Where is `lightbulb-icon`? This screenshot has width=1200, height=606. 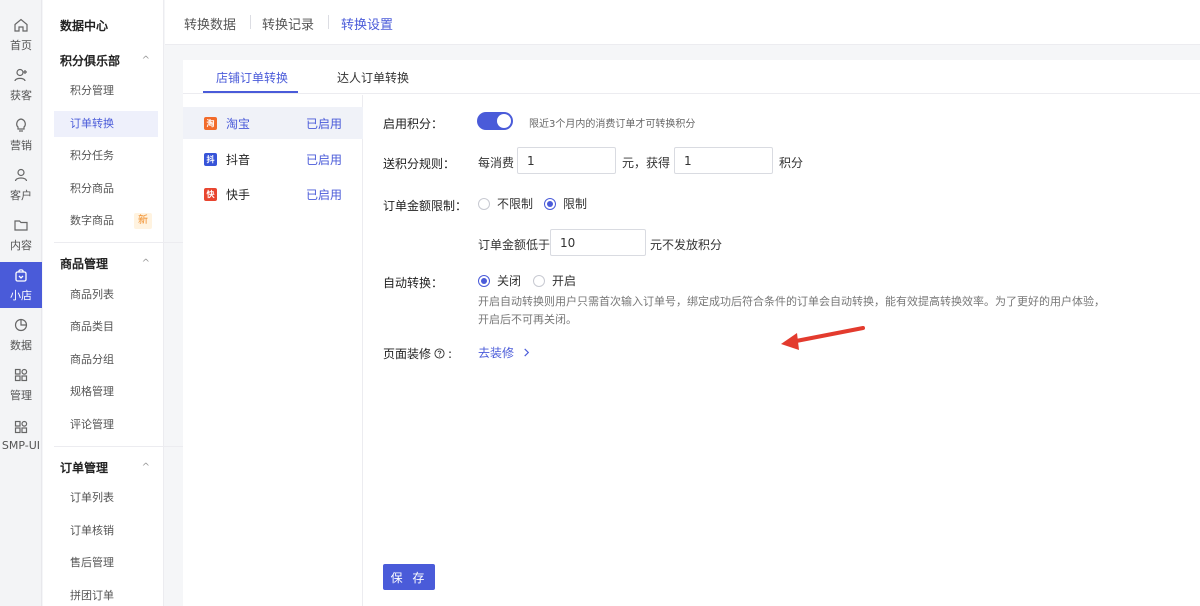
lightbulb-icon is located at coordinates (21, 125).